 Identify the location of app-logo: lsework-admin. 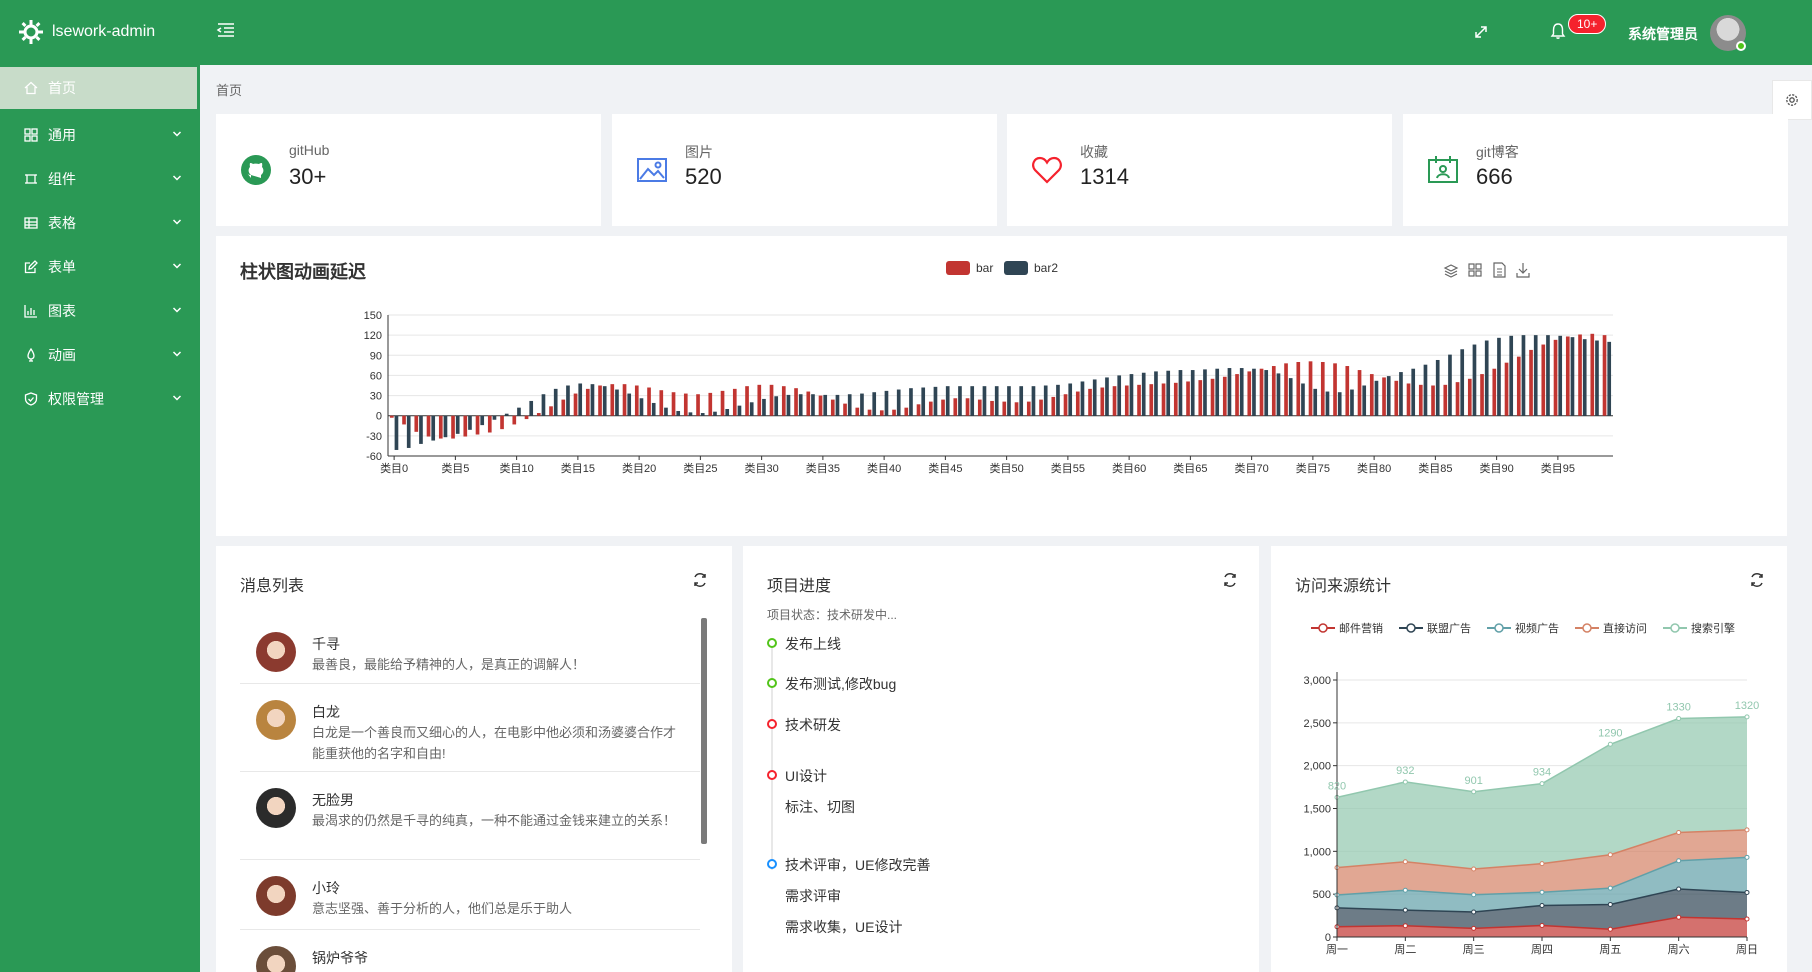
(86, 32).